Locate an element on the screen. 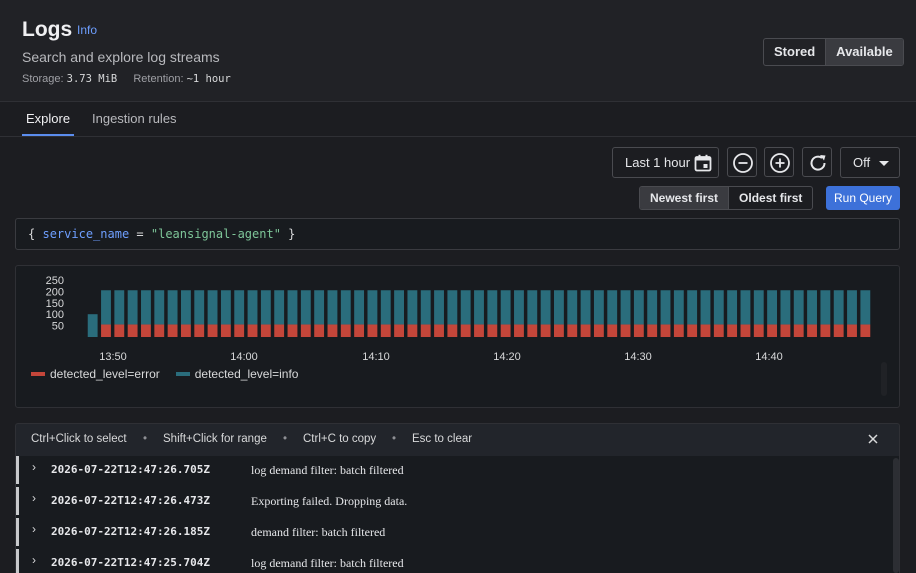  y-tick-label: 200 is located at coordinates (55, 292).